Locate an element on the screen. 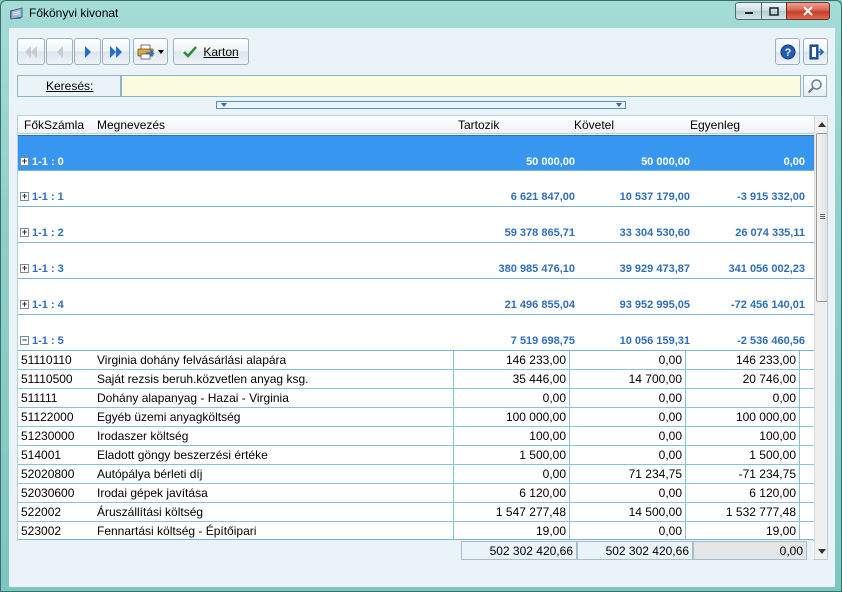 The height and width of the screenshot is (592, 842). last-record-button is located at coordinates (116, 51).